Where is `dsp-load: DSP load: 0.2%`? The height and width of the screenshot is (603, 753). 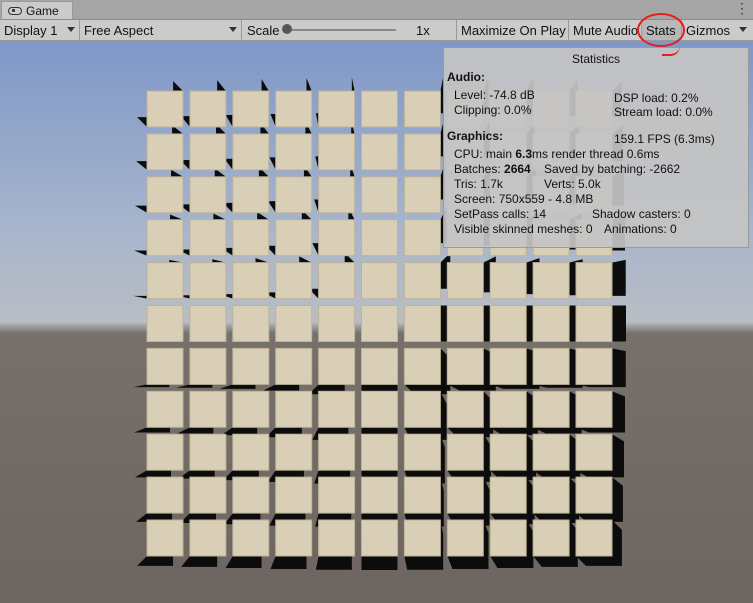
dsp-load: DSP load: 0.2% is located at coordinates (656, 98).